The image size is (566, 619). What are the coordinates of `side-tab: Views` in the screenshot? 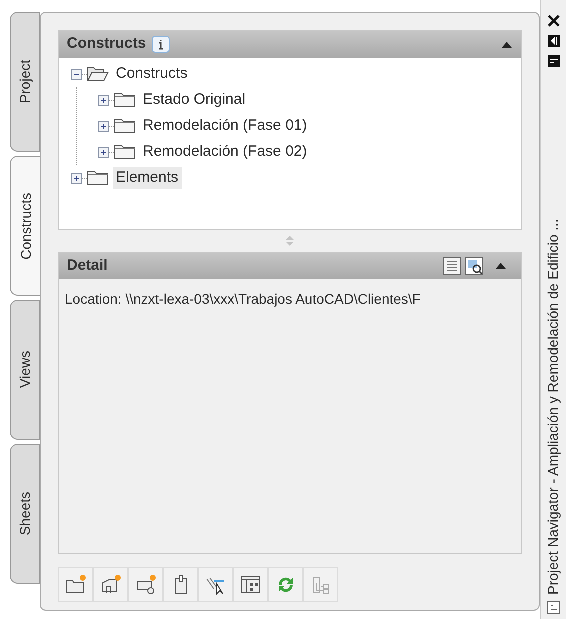 It's located at (25, 370).